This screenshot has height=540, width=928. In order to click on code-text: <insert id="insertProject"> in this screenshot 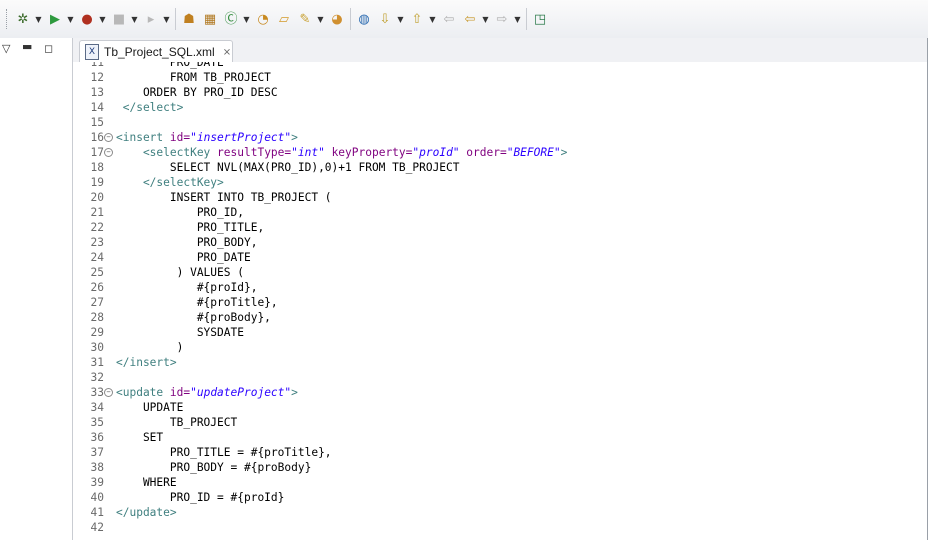, I will do `click(207, 137)`.